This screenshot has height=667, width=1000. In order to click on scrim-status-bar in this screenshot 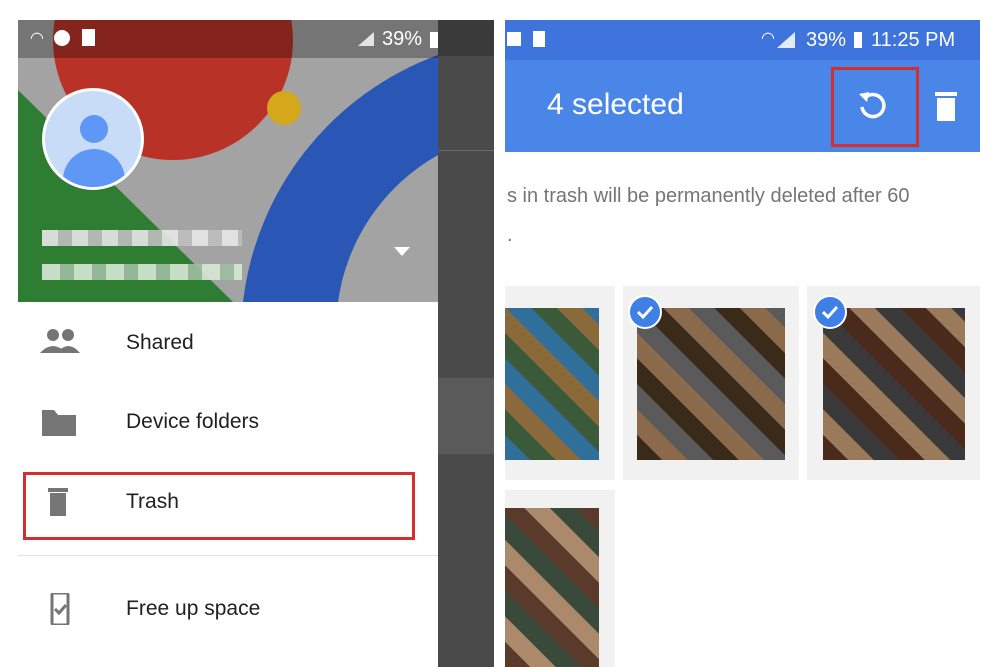, I will do `click(466, 38)`.